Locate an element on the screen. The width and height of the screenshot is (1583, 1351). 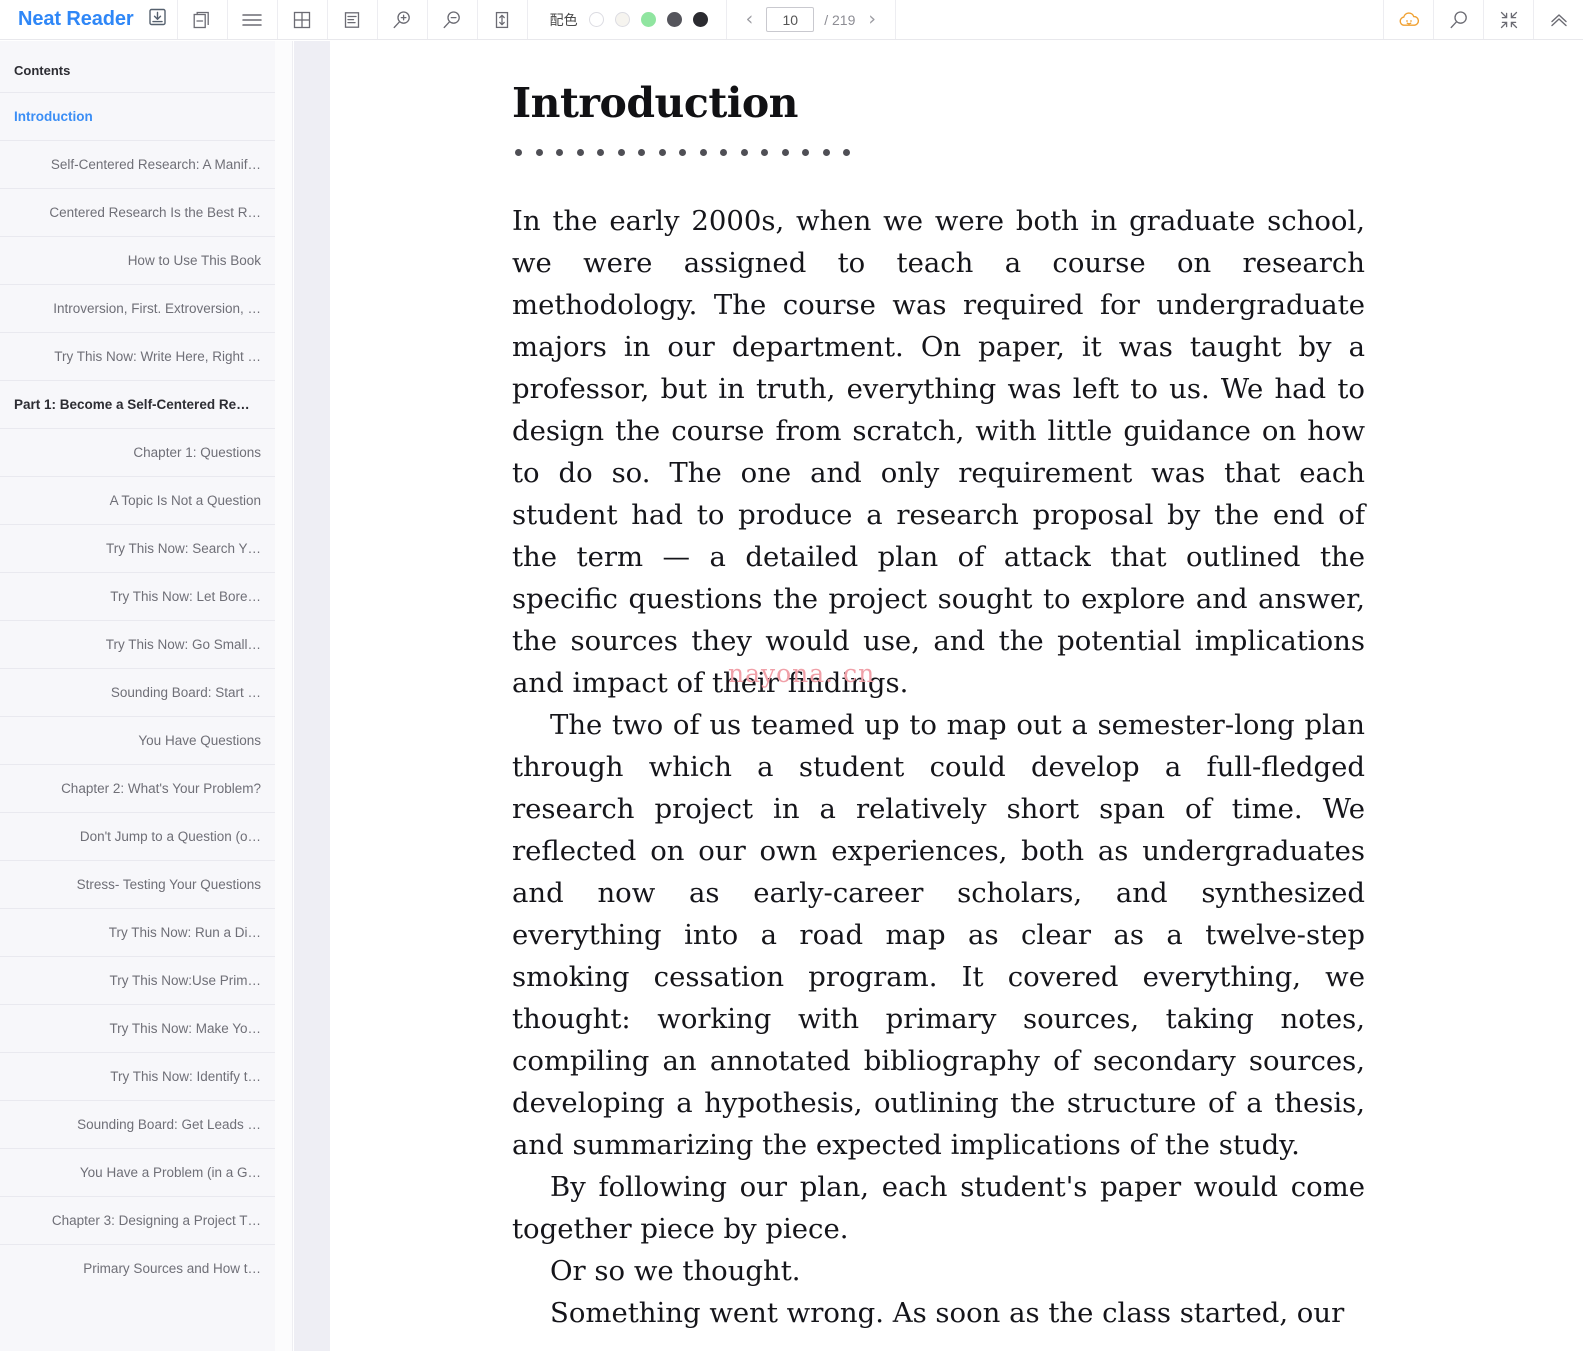
total-pages-label: / 219 is located at coordinates (840, 19).